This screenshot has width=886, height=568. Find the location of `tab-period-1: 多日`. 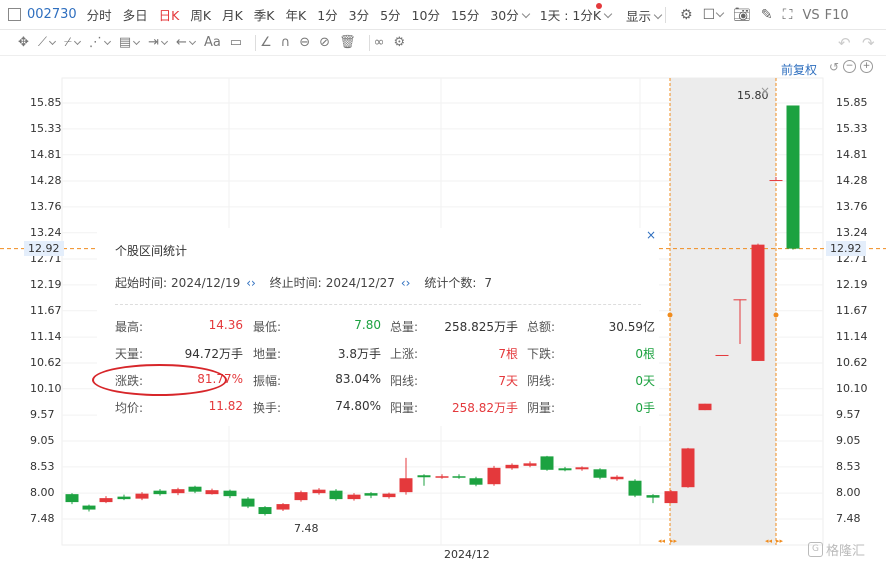

tab-period-1: 多日 is located at coordinates (135, 14).